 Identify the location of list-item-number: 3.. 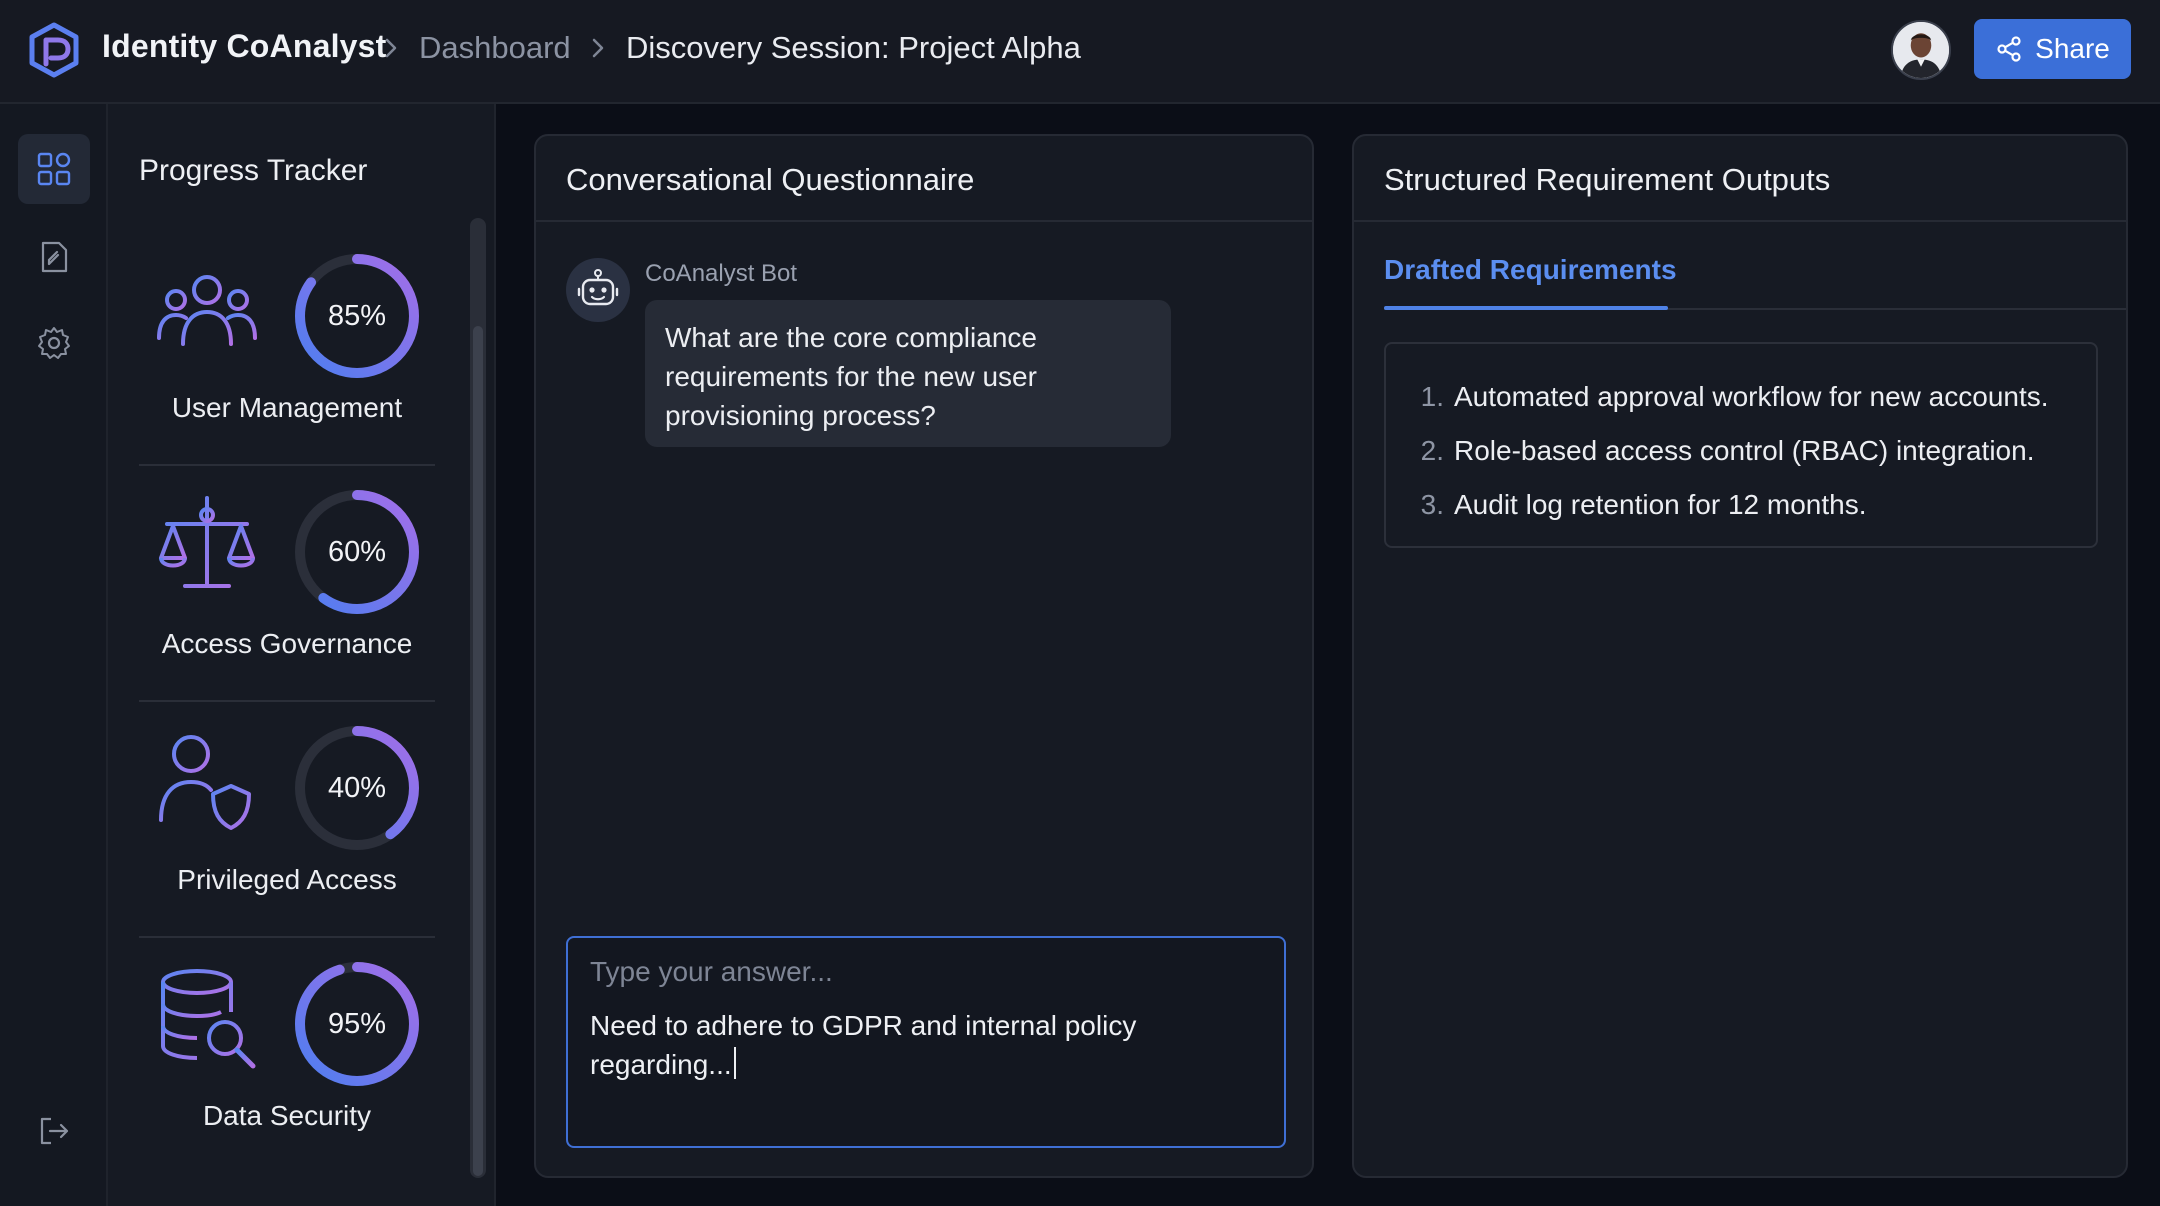
(1432, 504).